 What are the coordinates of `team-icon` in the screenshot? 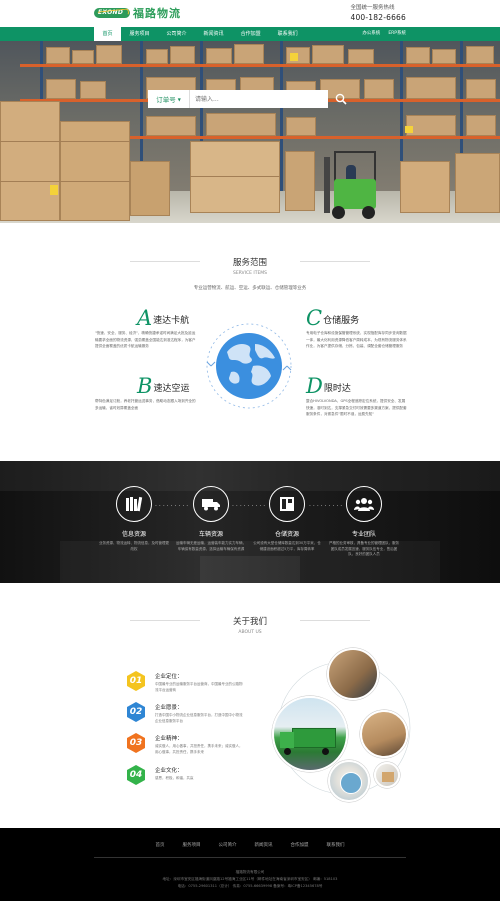 It's located at (364, 504).